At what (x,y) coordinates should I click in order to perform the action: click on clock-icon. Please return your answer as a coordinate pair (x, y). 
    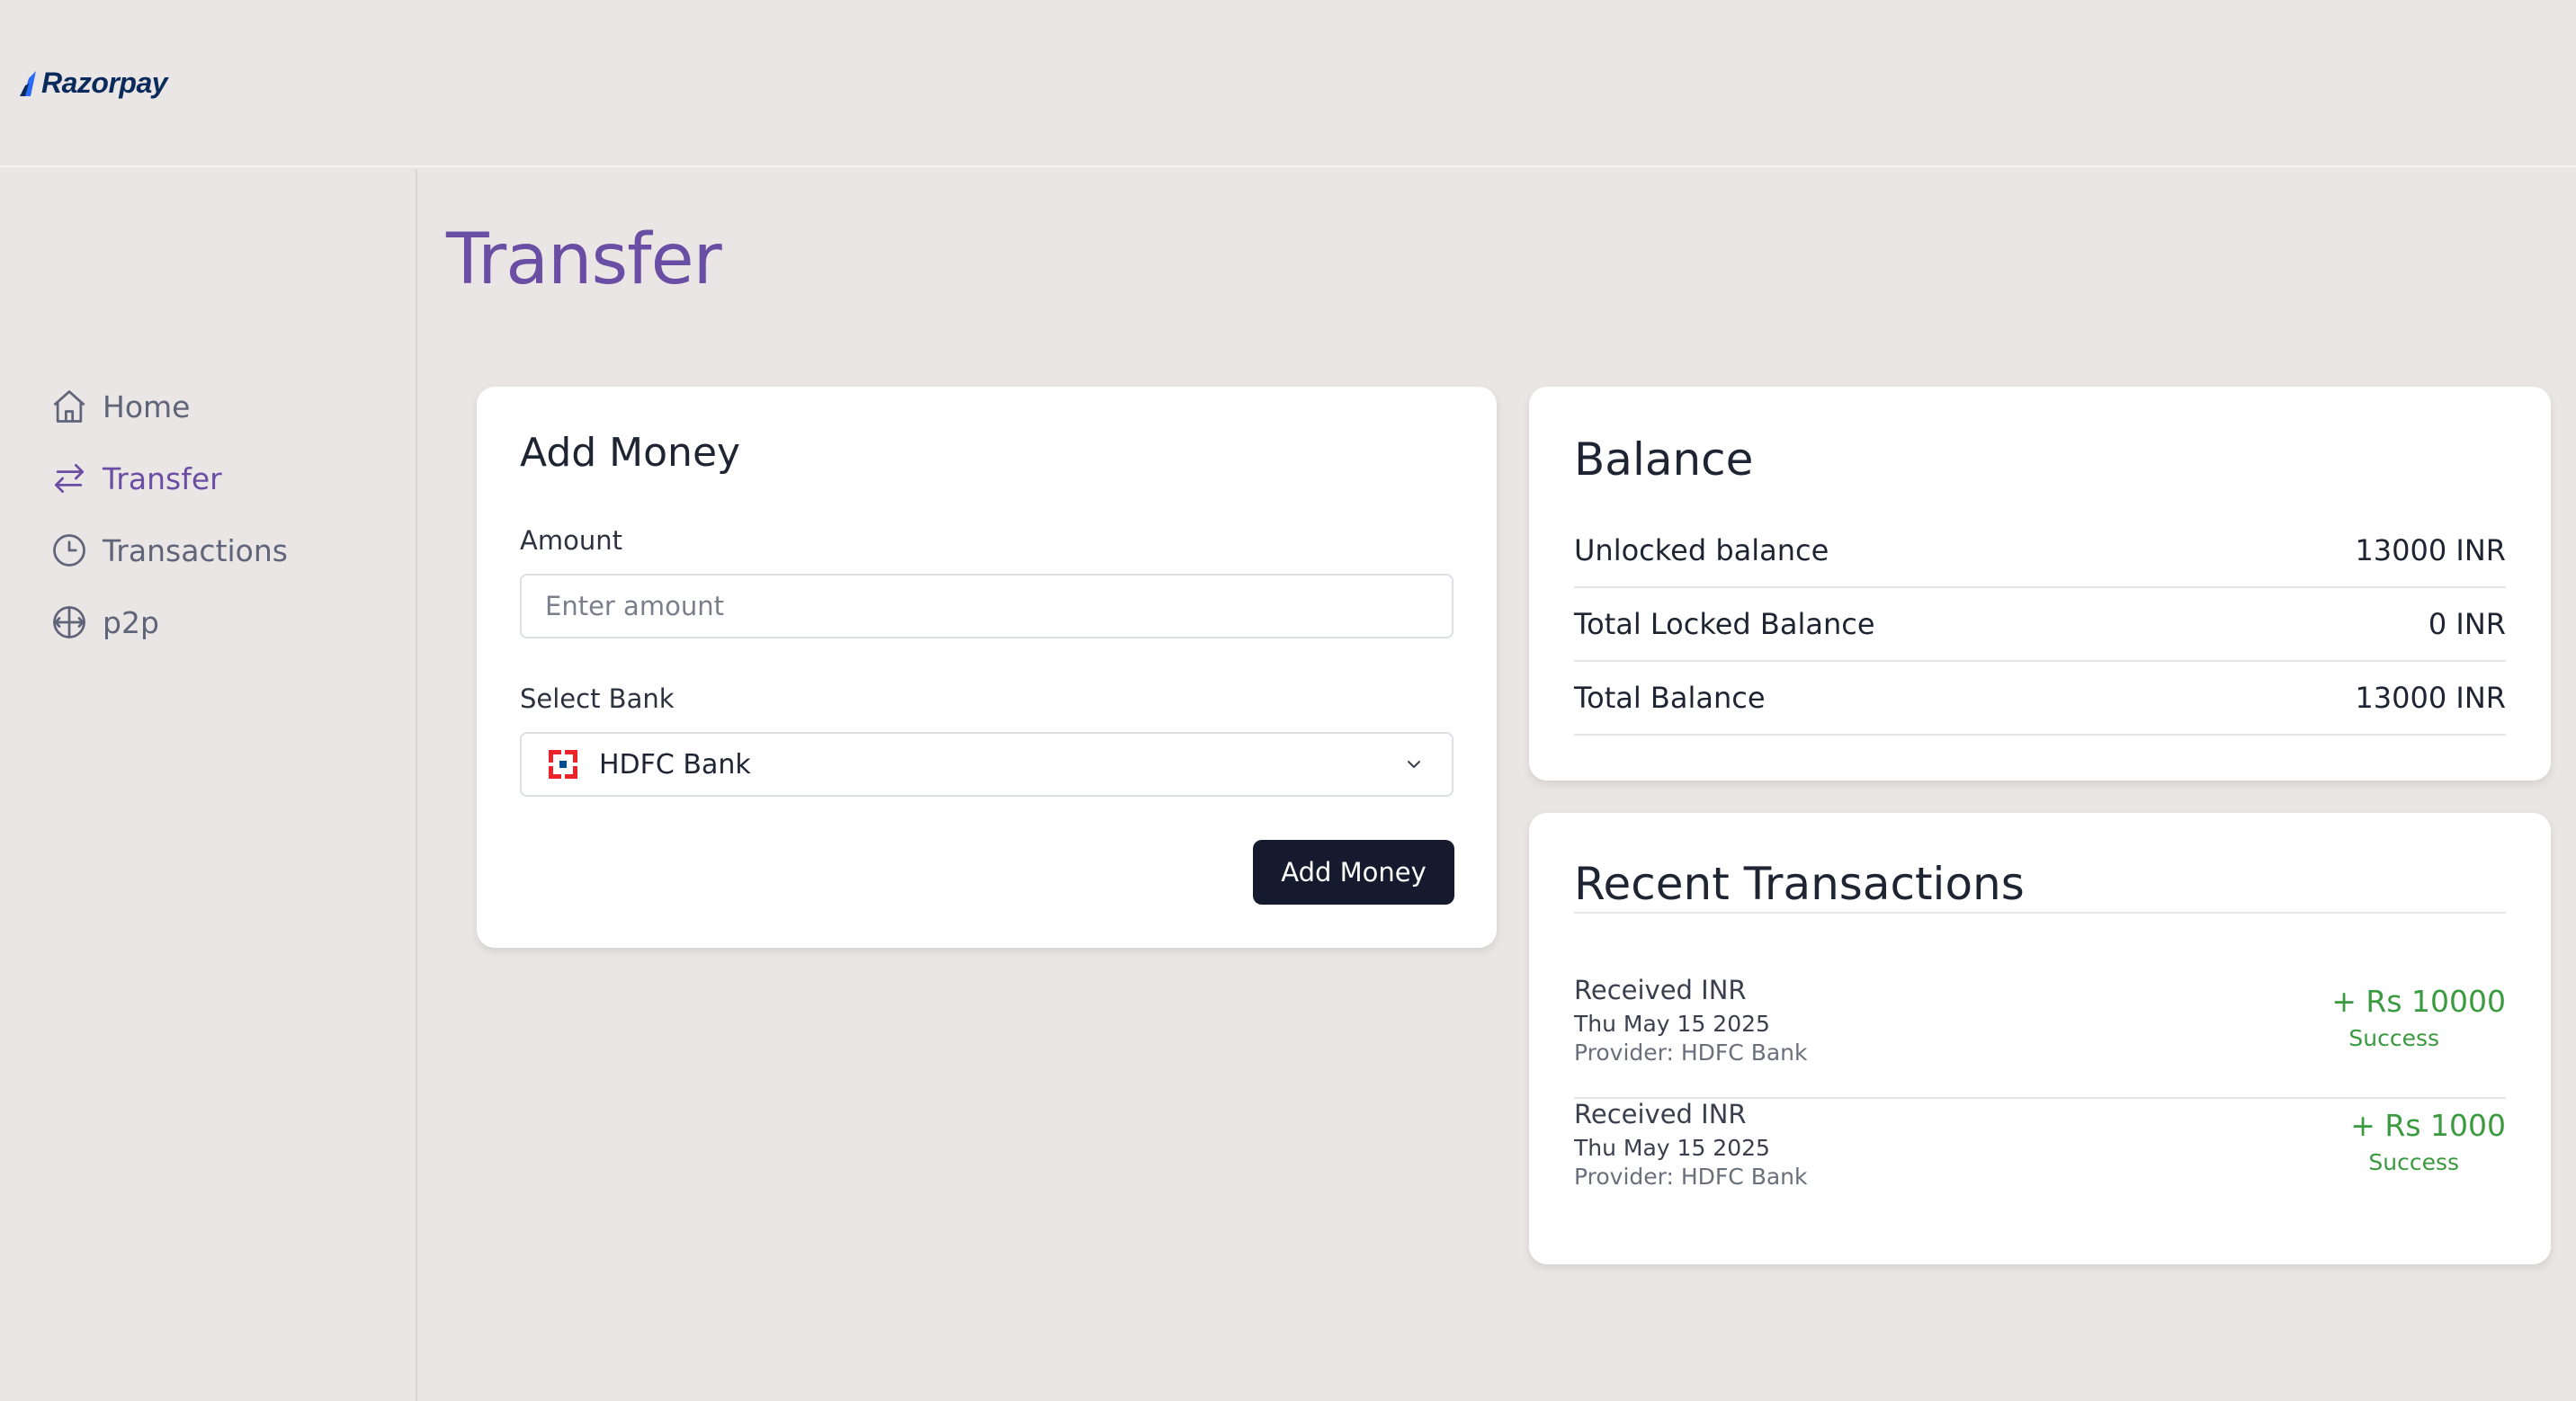
    Looking at the image, I should click on (69, 550).